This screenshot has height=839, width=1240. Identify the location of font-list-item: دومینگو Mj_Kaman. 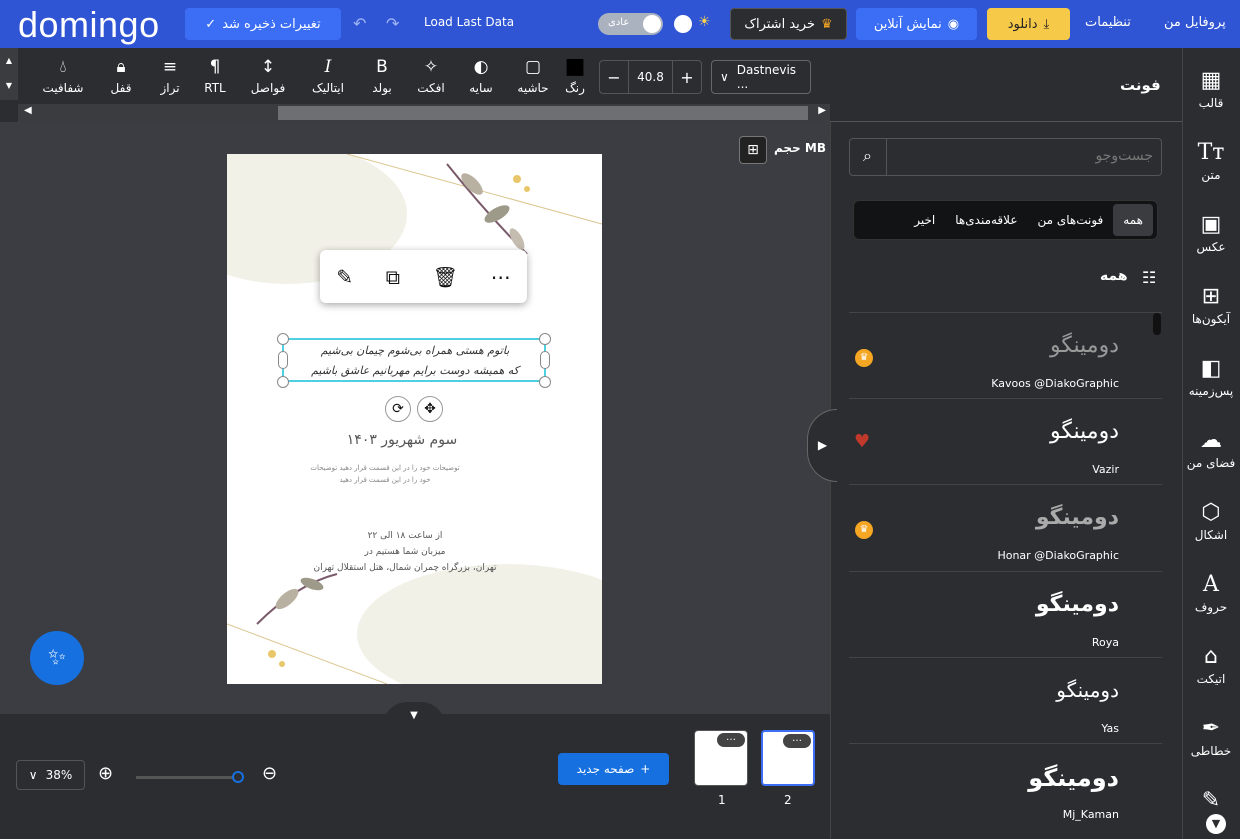
(1005, 786).